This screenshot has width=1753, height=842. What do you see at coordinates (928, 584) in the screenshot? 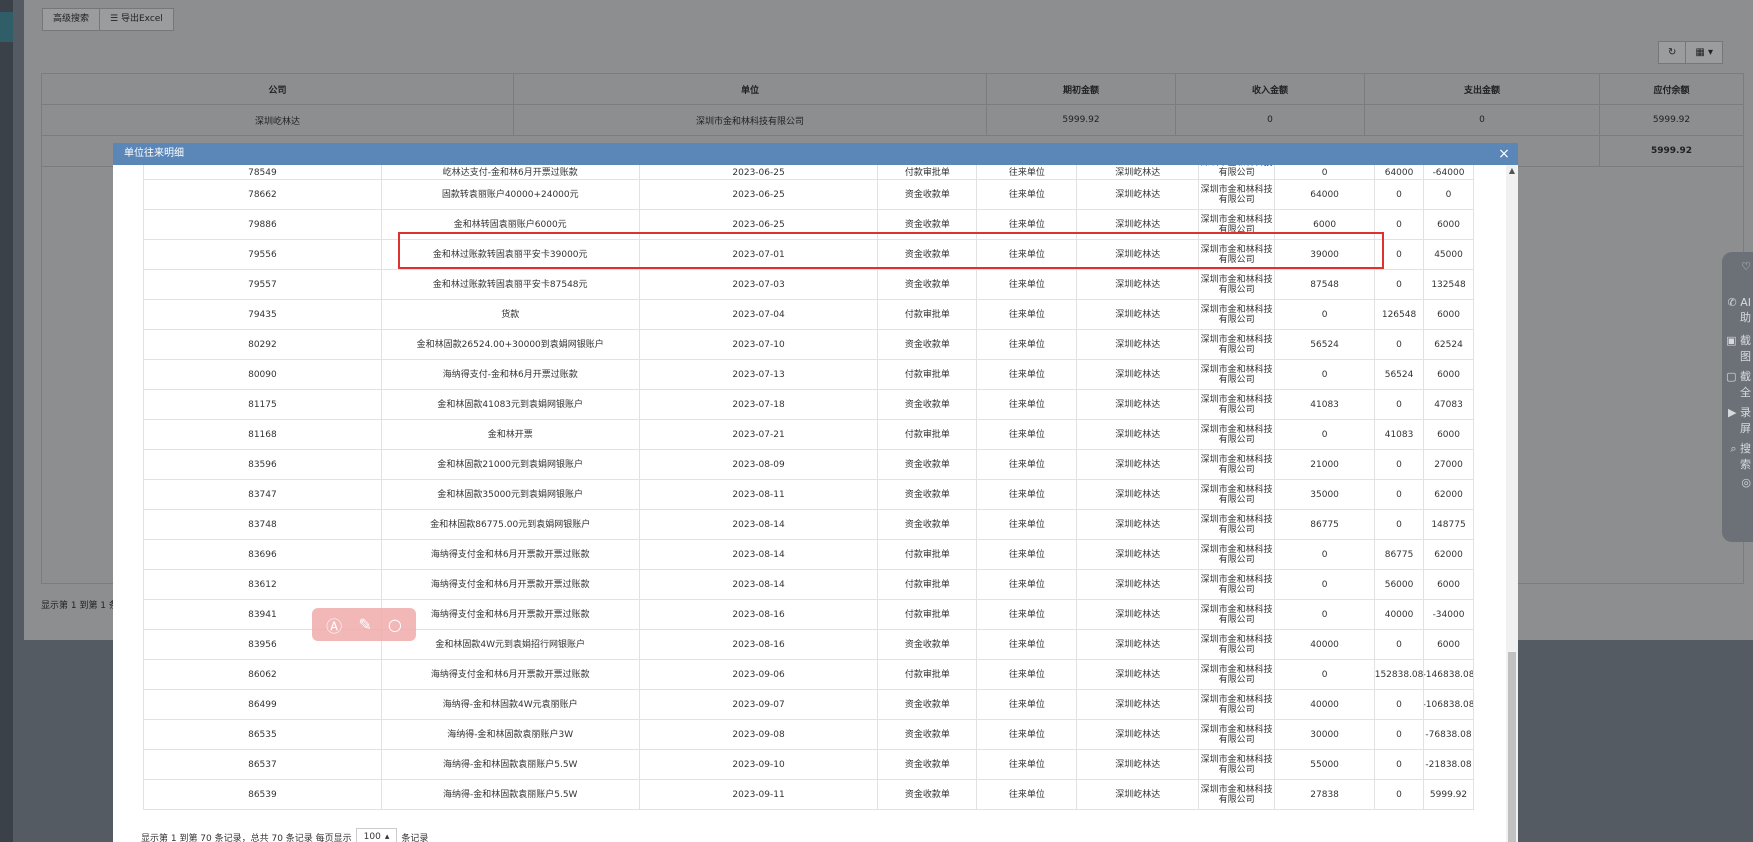
I see `cell-doc-type: 付款审批单` at bounding box center [928, 584].